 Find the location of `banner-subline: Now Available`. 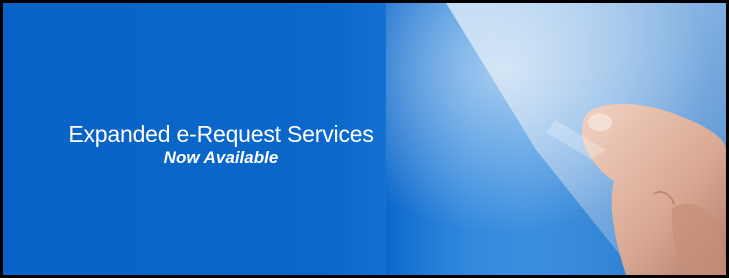

banner-subline: Now Available is located at coordinates (221, 157).